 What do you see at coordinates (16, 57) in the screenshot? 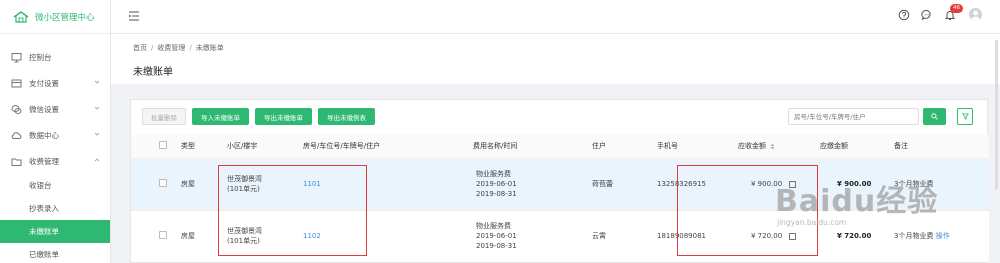
I see `monitor-icon` at bounding box center [16, 57].